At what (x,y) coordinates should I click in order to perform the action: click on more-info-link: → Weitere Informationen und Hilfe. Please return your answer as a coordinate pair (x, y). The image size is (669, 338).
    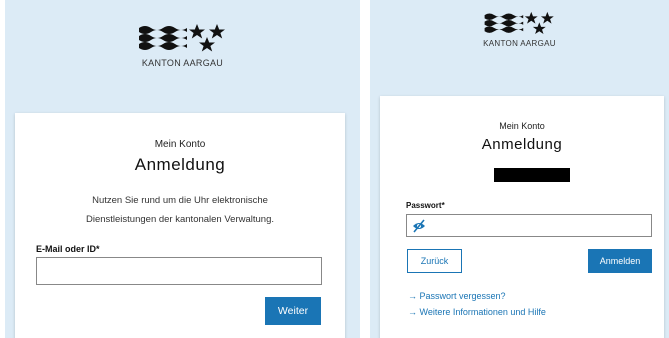
    Looking at the image, I should click on (477, 312).